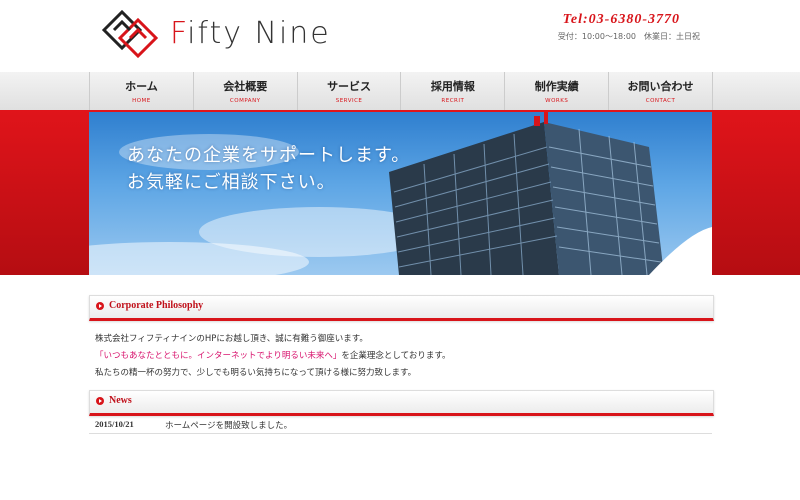  I want to click on nav-item-contact: お問い合わせ CONTACT, so click(660, 91).